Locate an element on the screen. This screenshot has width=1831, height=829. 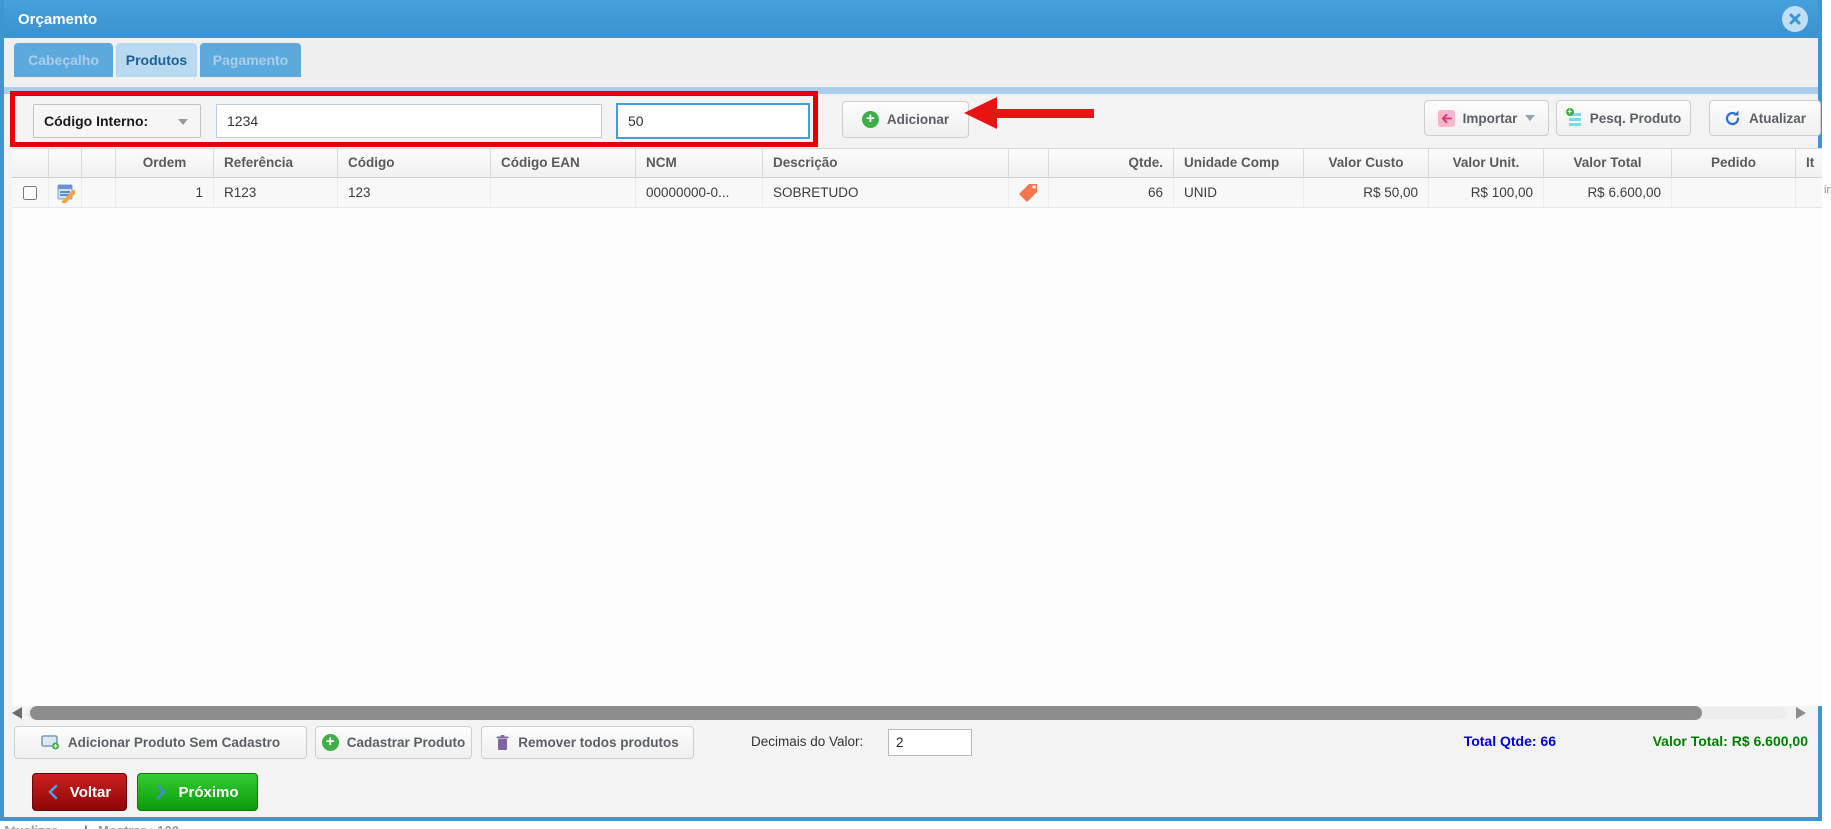
column-header: Valor Unit. is located at coordinates (1486, 163).